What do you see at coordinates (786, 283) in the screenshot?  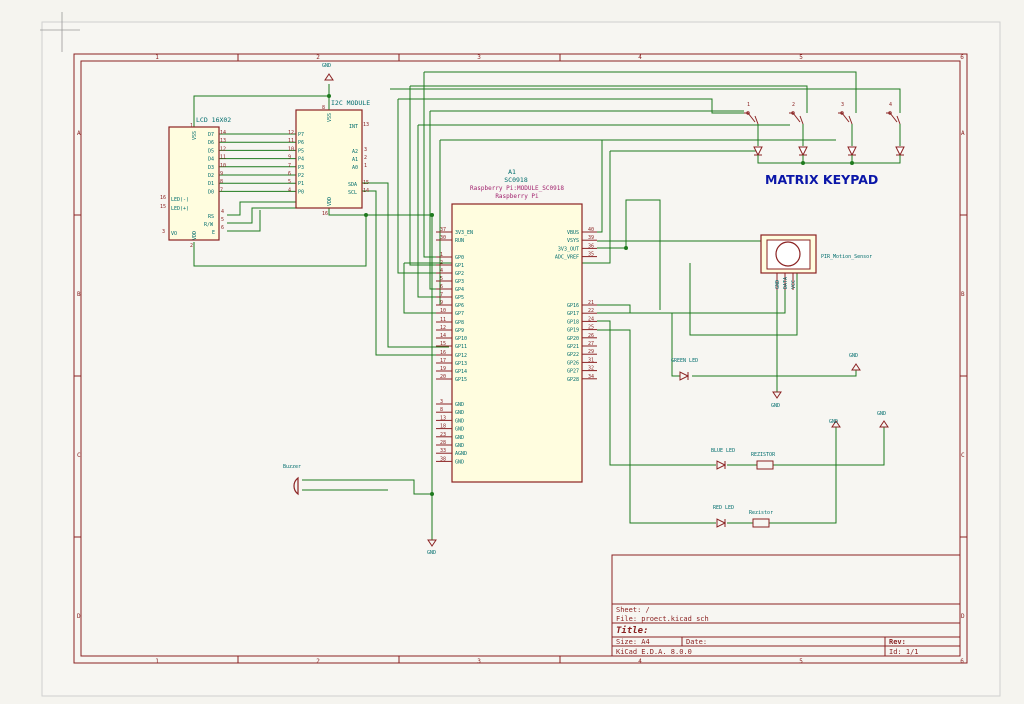 I see `pir-pin-label: DATA` at bounding box center [786, 283].